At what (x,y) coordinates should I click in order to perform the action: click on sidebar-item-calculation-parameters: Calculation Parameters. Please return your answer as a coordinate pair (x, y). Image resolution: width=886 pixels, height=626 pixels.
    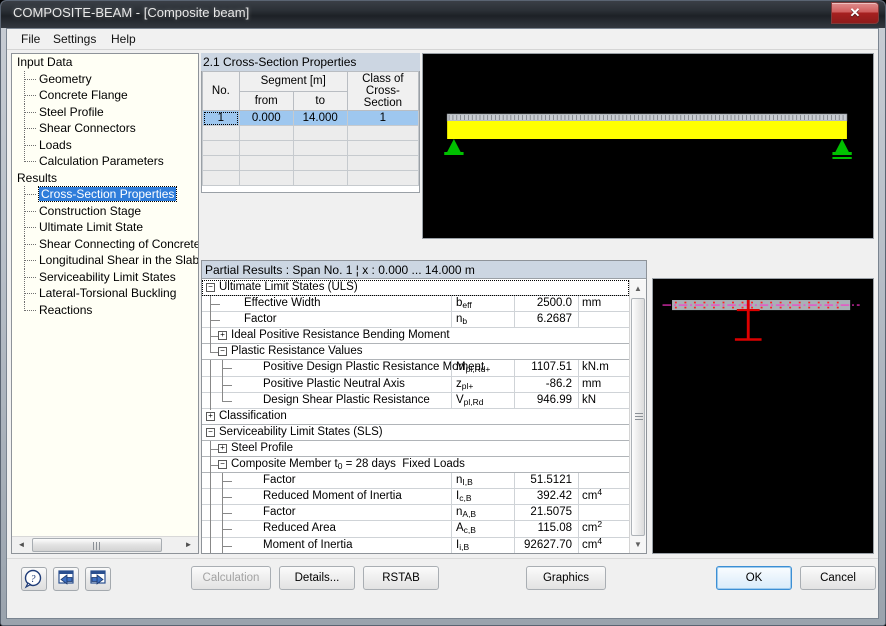
    Looking at the image, I should click on (105, 161).